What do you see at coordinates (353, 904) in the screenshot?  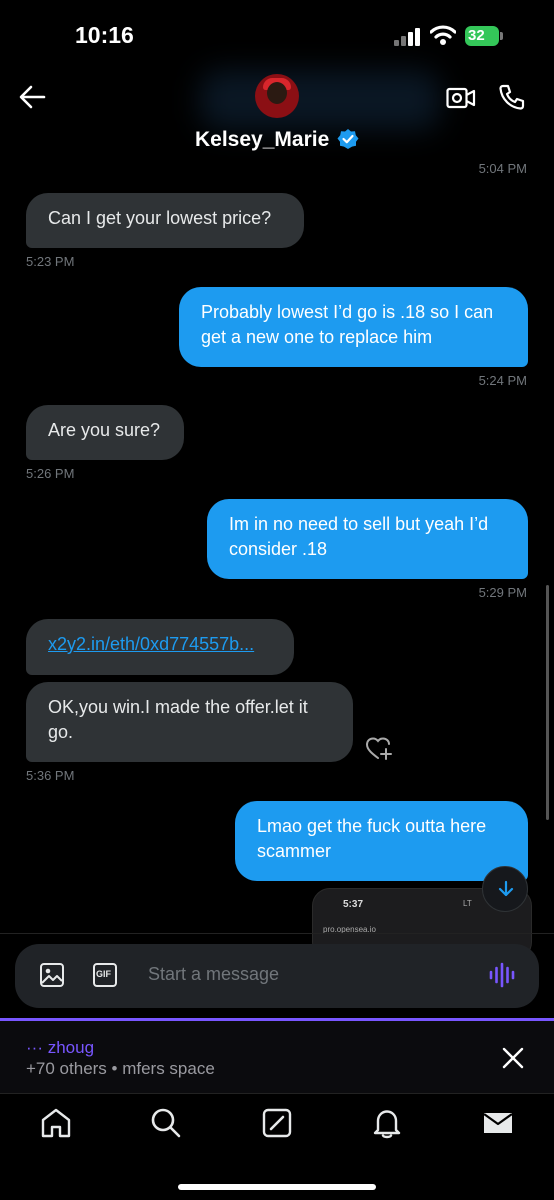 I see `attachment-time: 5:37` at bounding box center [353, 904].